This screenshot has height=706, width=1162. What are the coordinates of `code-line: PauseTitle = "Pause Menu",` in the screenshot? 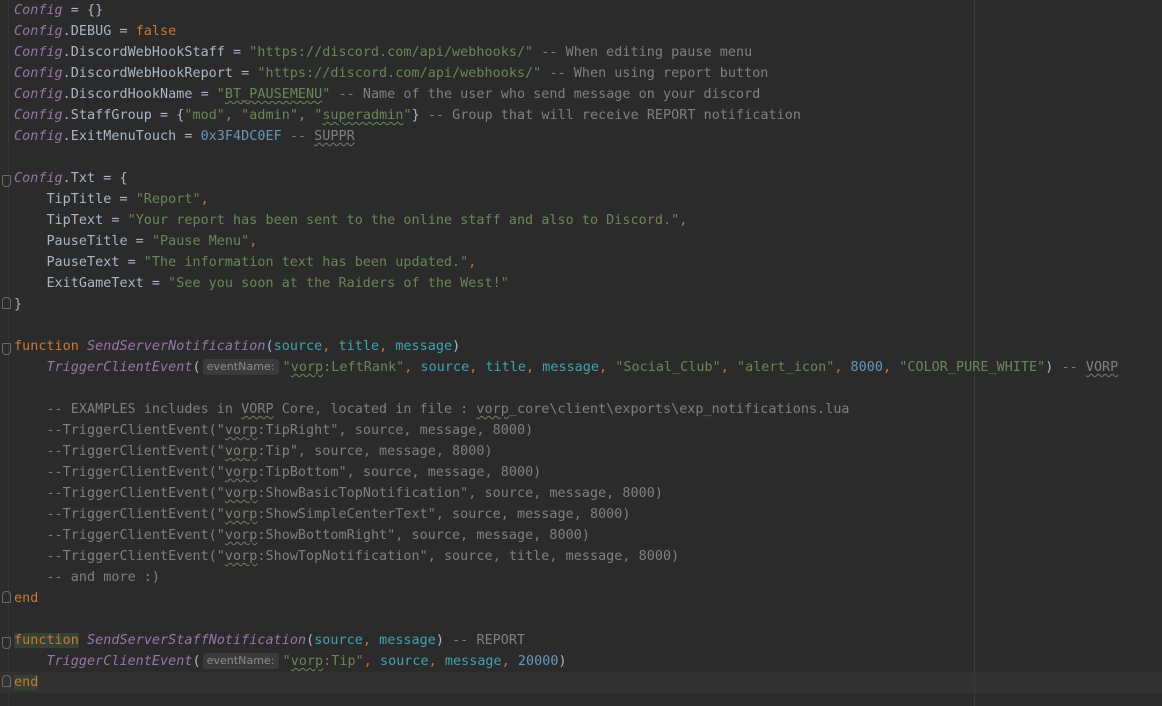 It's located at (135, 241).